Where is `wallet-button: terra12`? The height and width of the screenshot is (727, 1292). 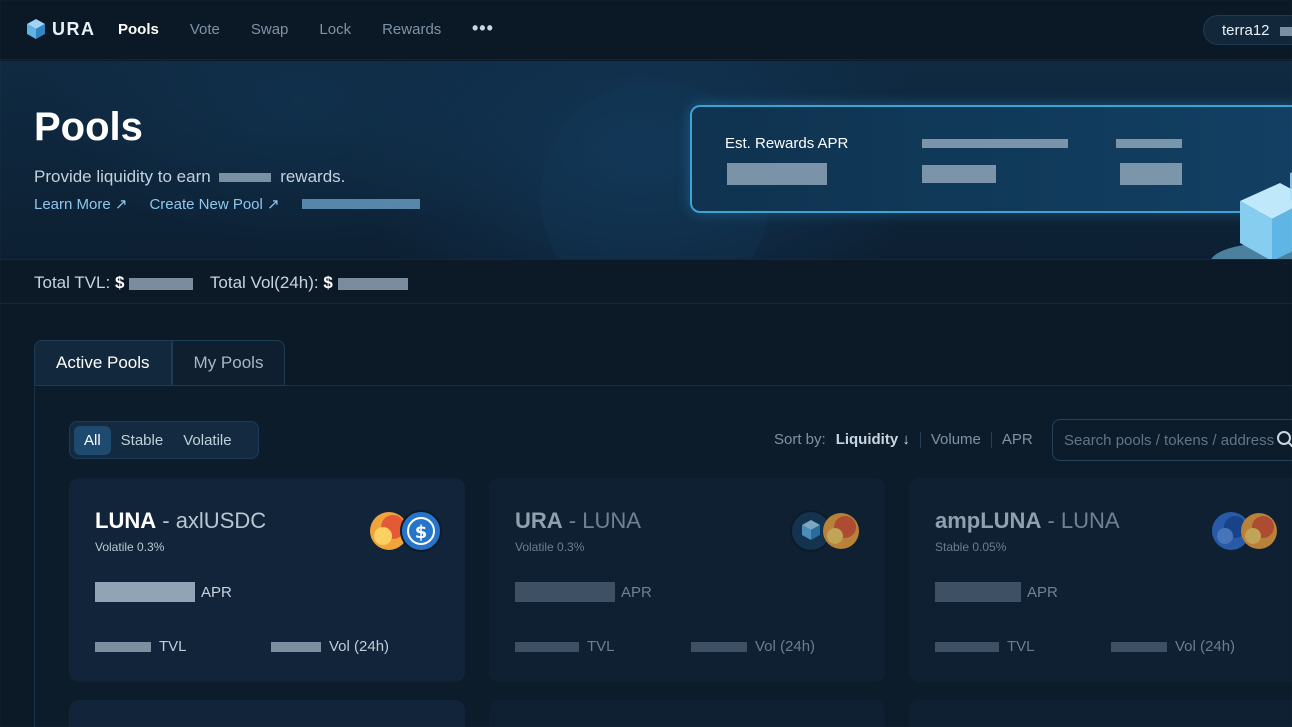
wallet-button: terra12 is located at coordinates (1247, 30).